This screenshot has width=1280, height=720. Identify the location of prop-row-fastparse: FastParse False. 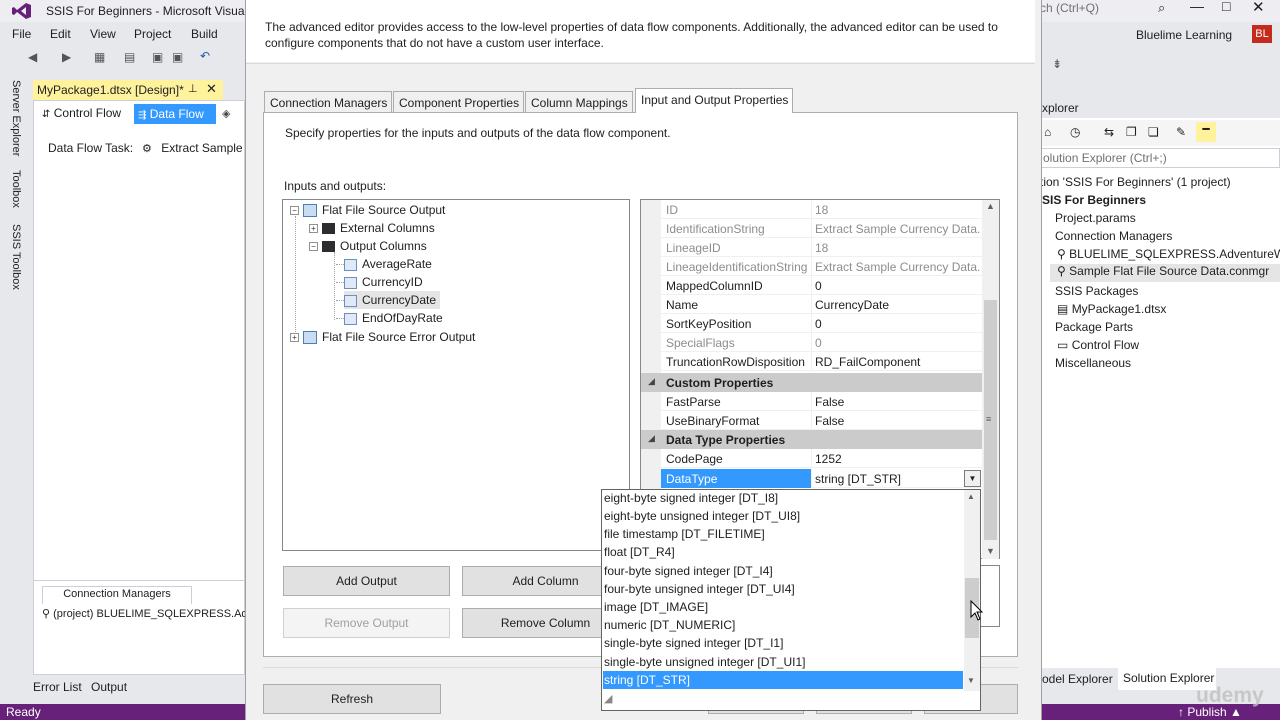
(821, 401).